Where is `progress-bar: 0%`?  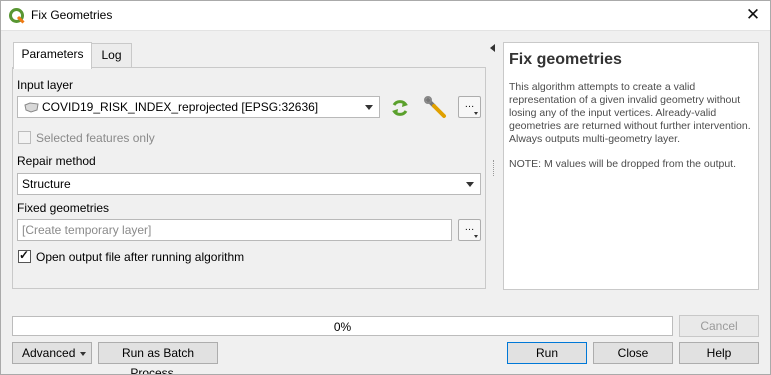
progress-bar: 0% is located at coordinates (342, 326).